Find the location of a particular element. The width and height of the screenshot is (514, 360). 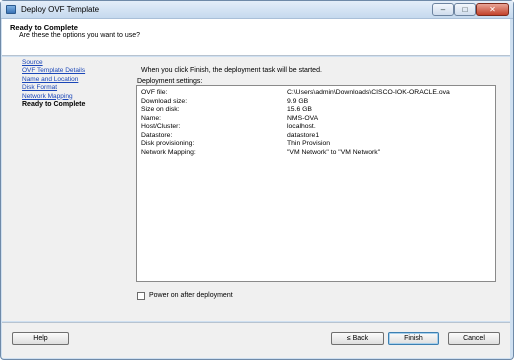

setting-key: Host/Cluster: is located at coordinates (161, 126).